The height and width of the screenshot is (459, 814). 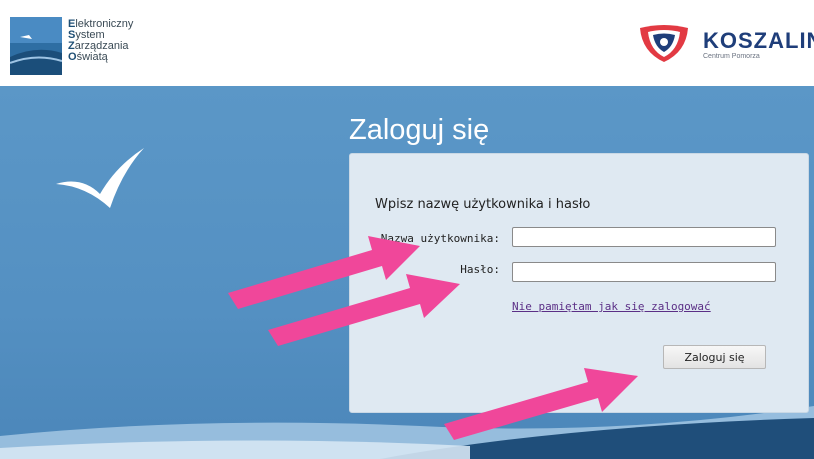 I want to click on password-label: Hasło:, so click(x=480, y=269).